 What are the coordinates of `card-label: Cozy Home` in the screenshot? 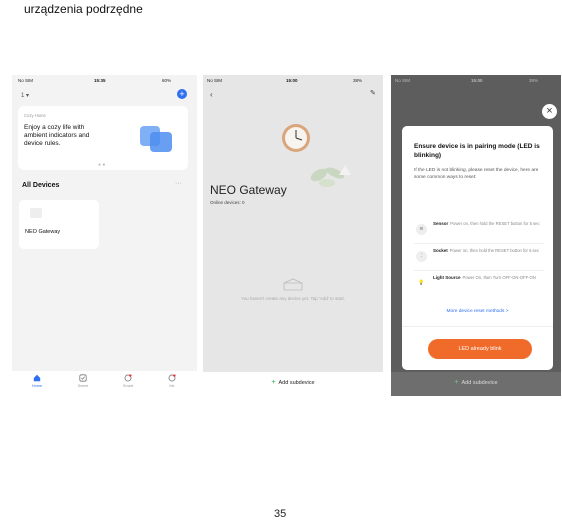 It's located at (35, 115).